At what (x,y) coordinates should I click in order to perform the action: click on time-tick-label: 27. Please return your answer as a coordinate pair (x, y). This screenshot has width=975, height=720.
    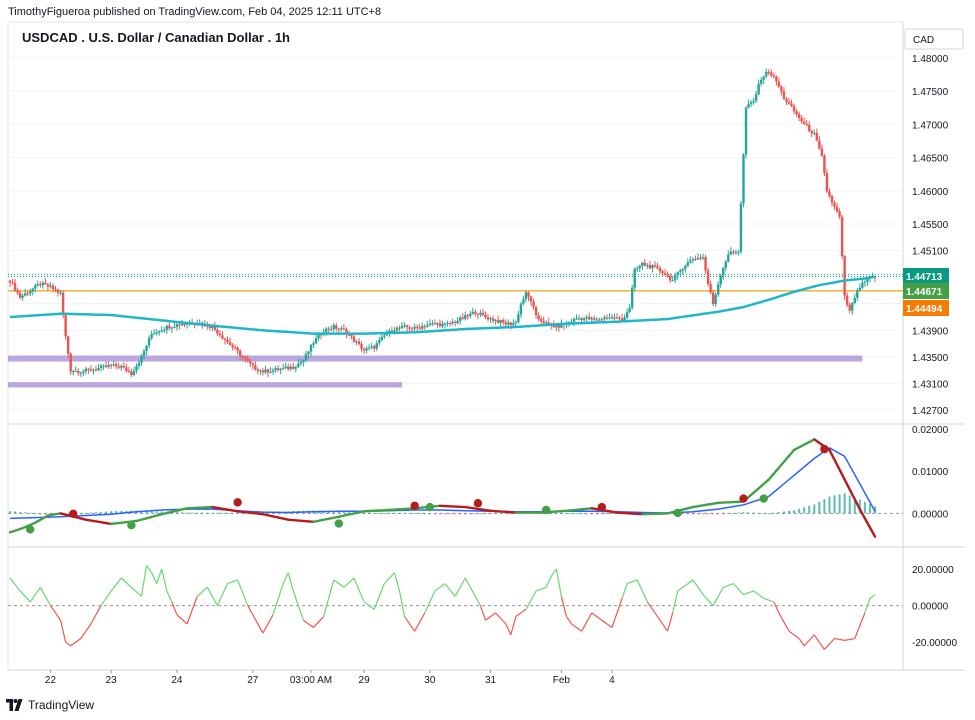
    Looking at the image, I should click on (253, 680).